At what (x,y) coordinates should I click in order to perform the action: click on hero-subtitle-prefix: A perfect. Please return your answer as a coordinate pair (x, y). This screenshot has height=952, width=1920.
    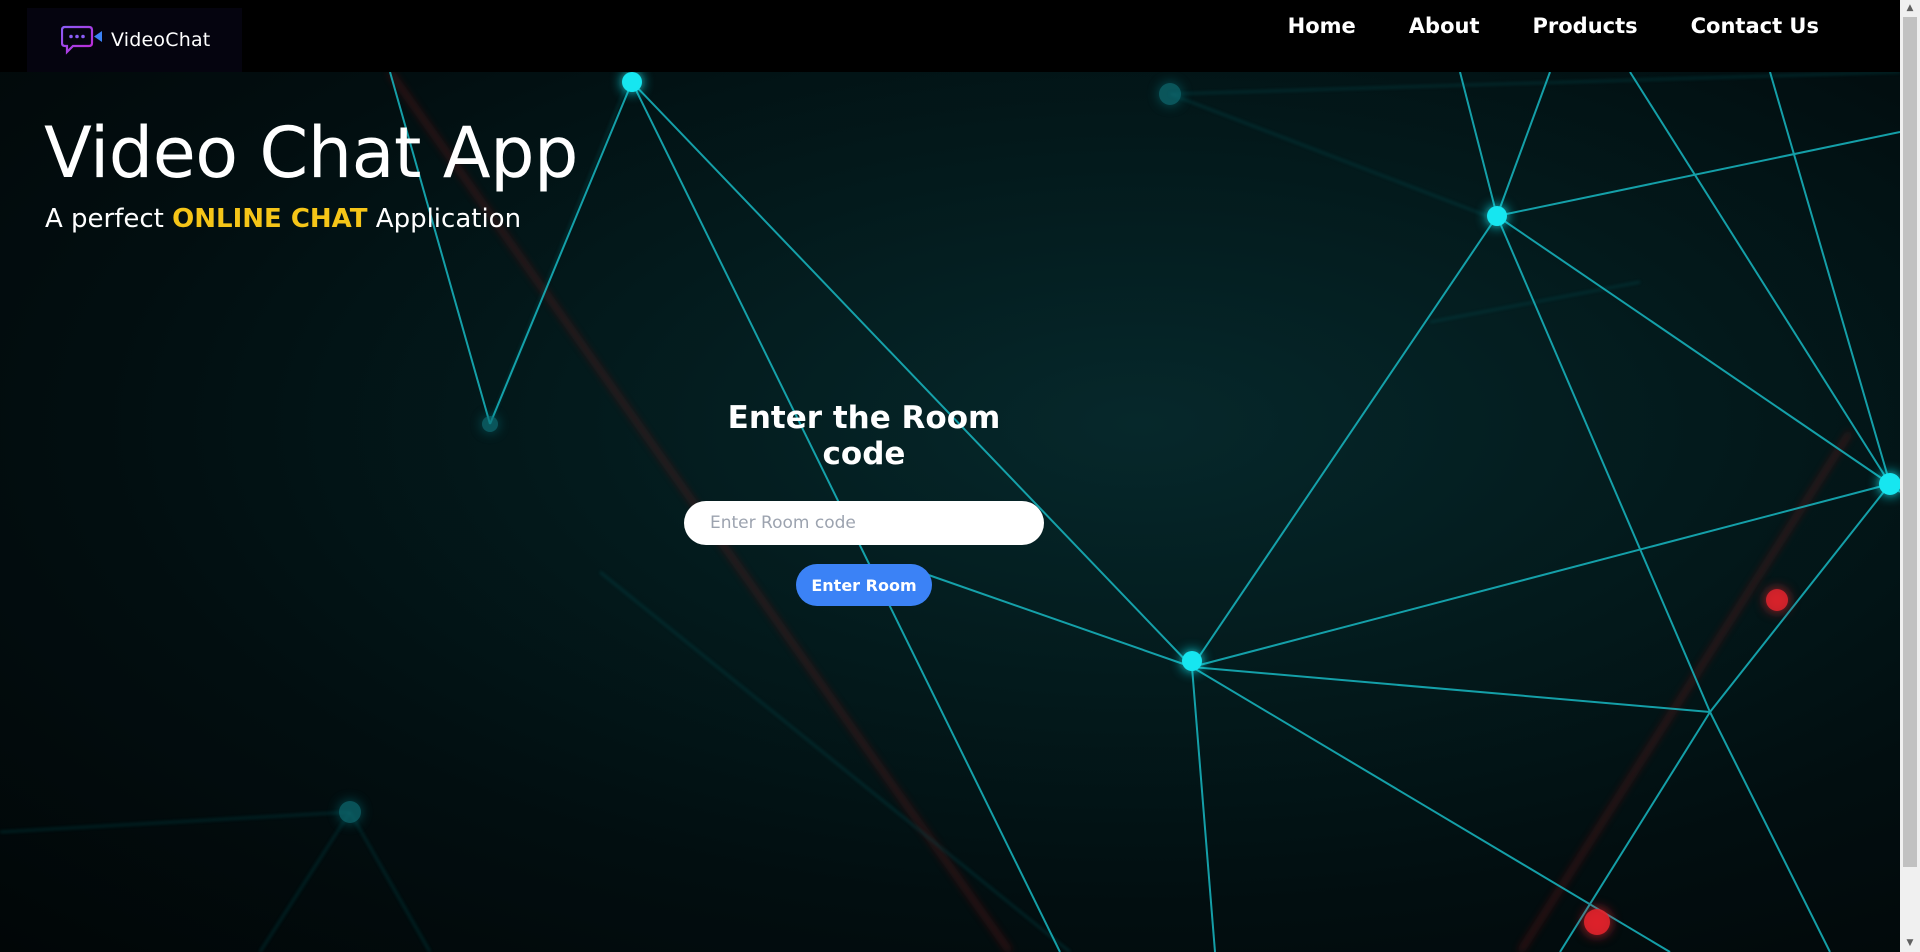
    Looking at the image, I should click on (109, 219).